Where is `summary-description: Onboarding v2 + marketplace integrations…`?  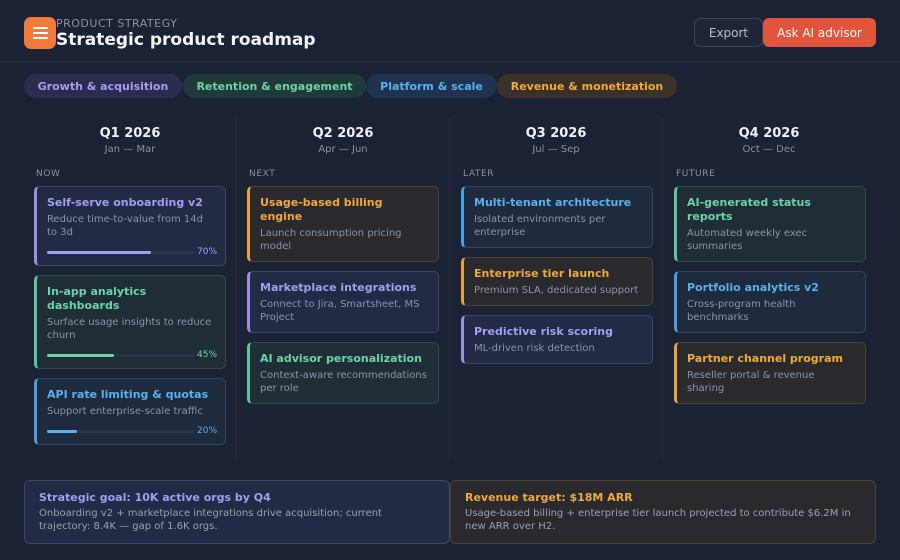 summary-description: Onboarding v2 + marketplace integrations… is located at coordinates (237, 520).